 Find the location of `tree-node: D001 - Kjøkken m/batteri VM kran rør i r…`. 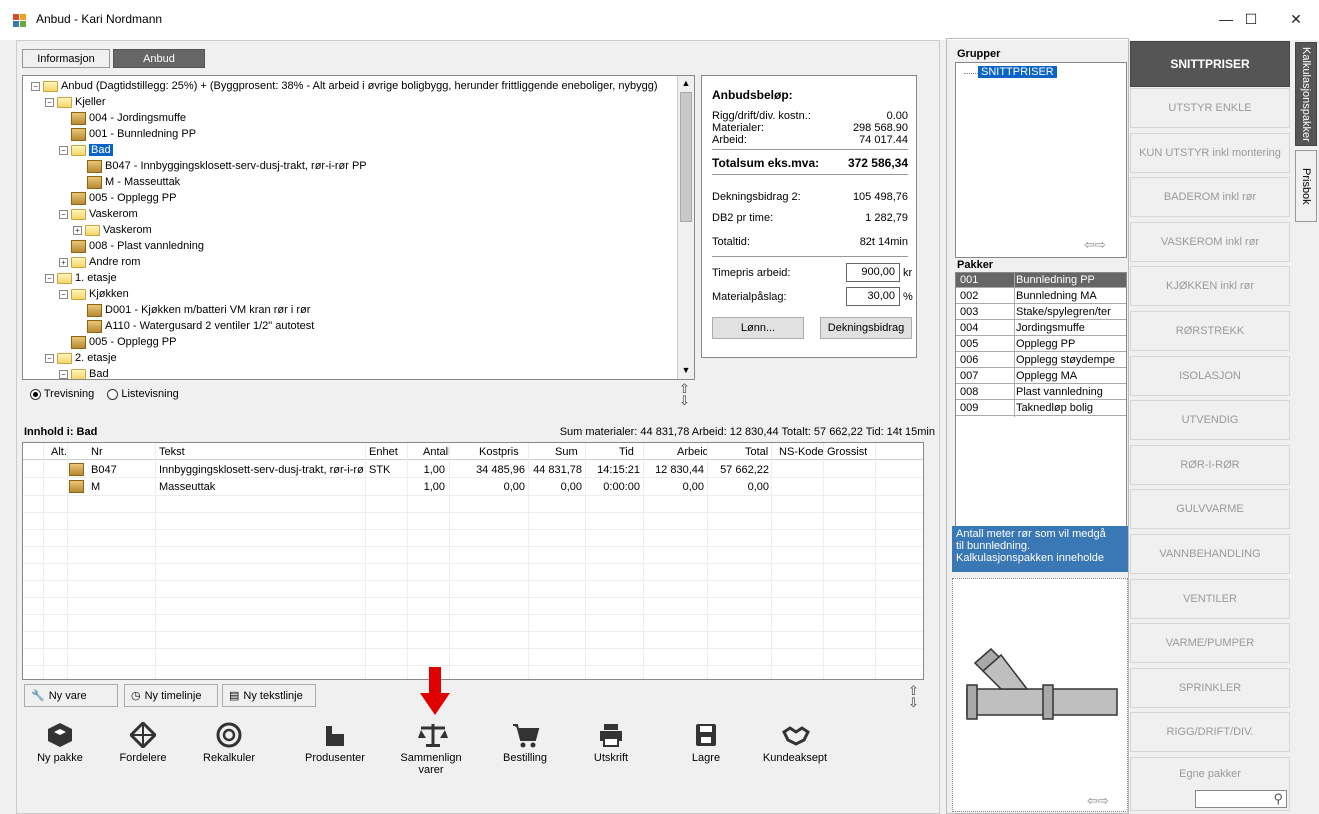

tree-node: D001 - Kjøkken m/batteri VM kran rør i r… is located at coordinates (198, 310).